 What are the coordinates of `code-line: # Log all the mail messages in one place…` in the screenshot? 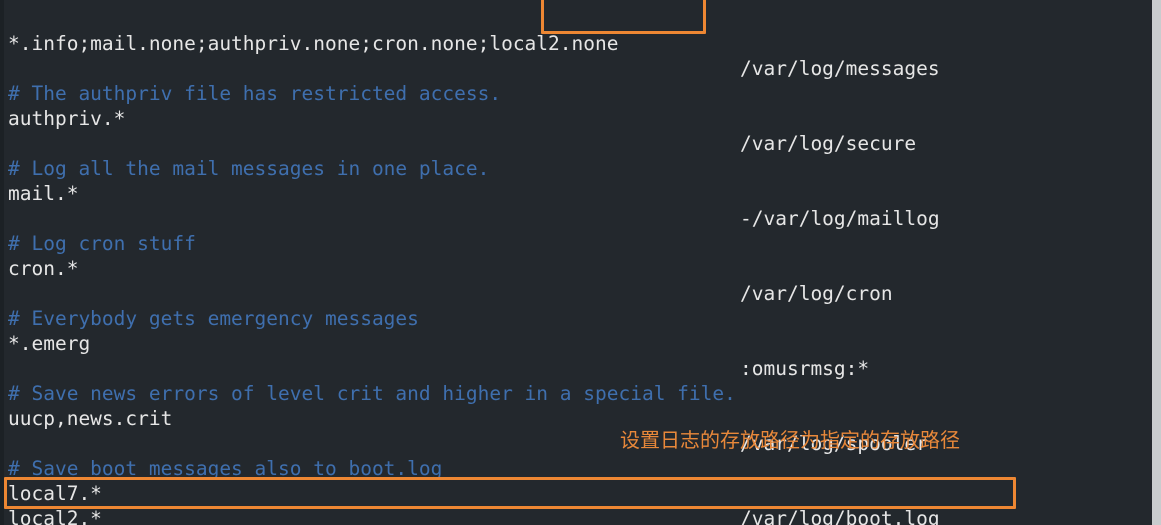 It's located at (576, 155).